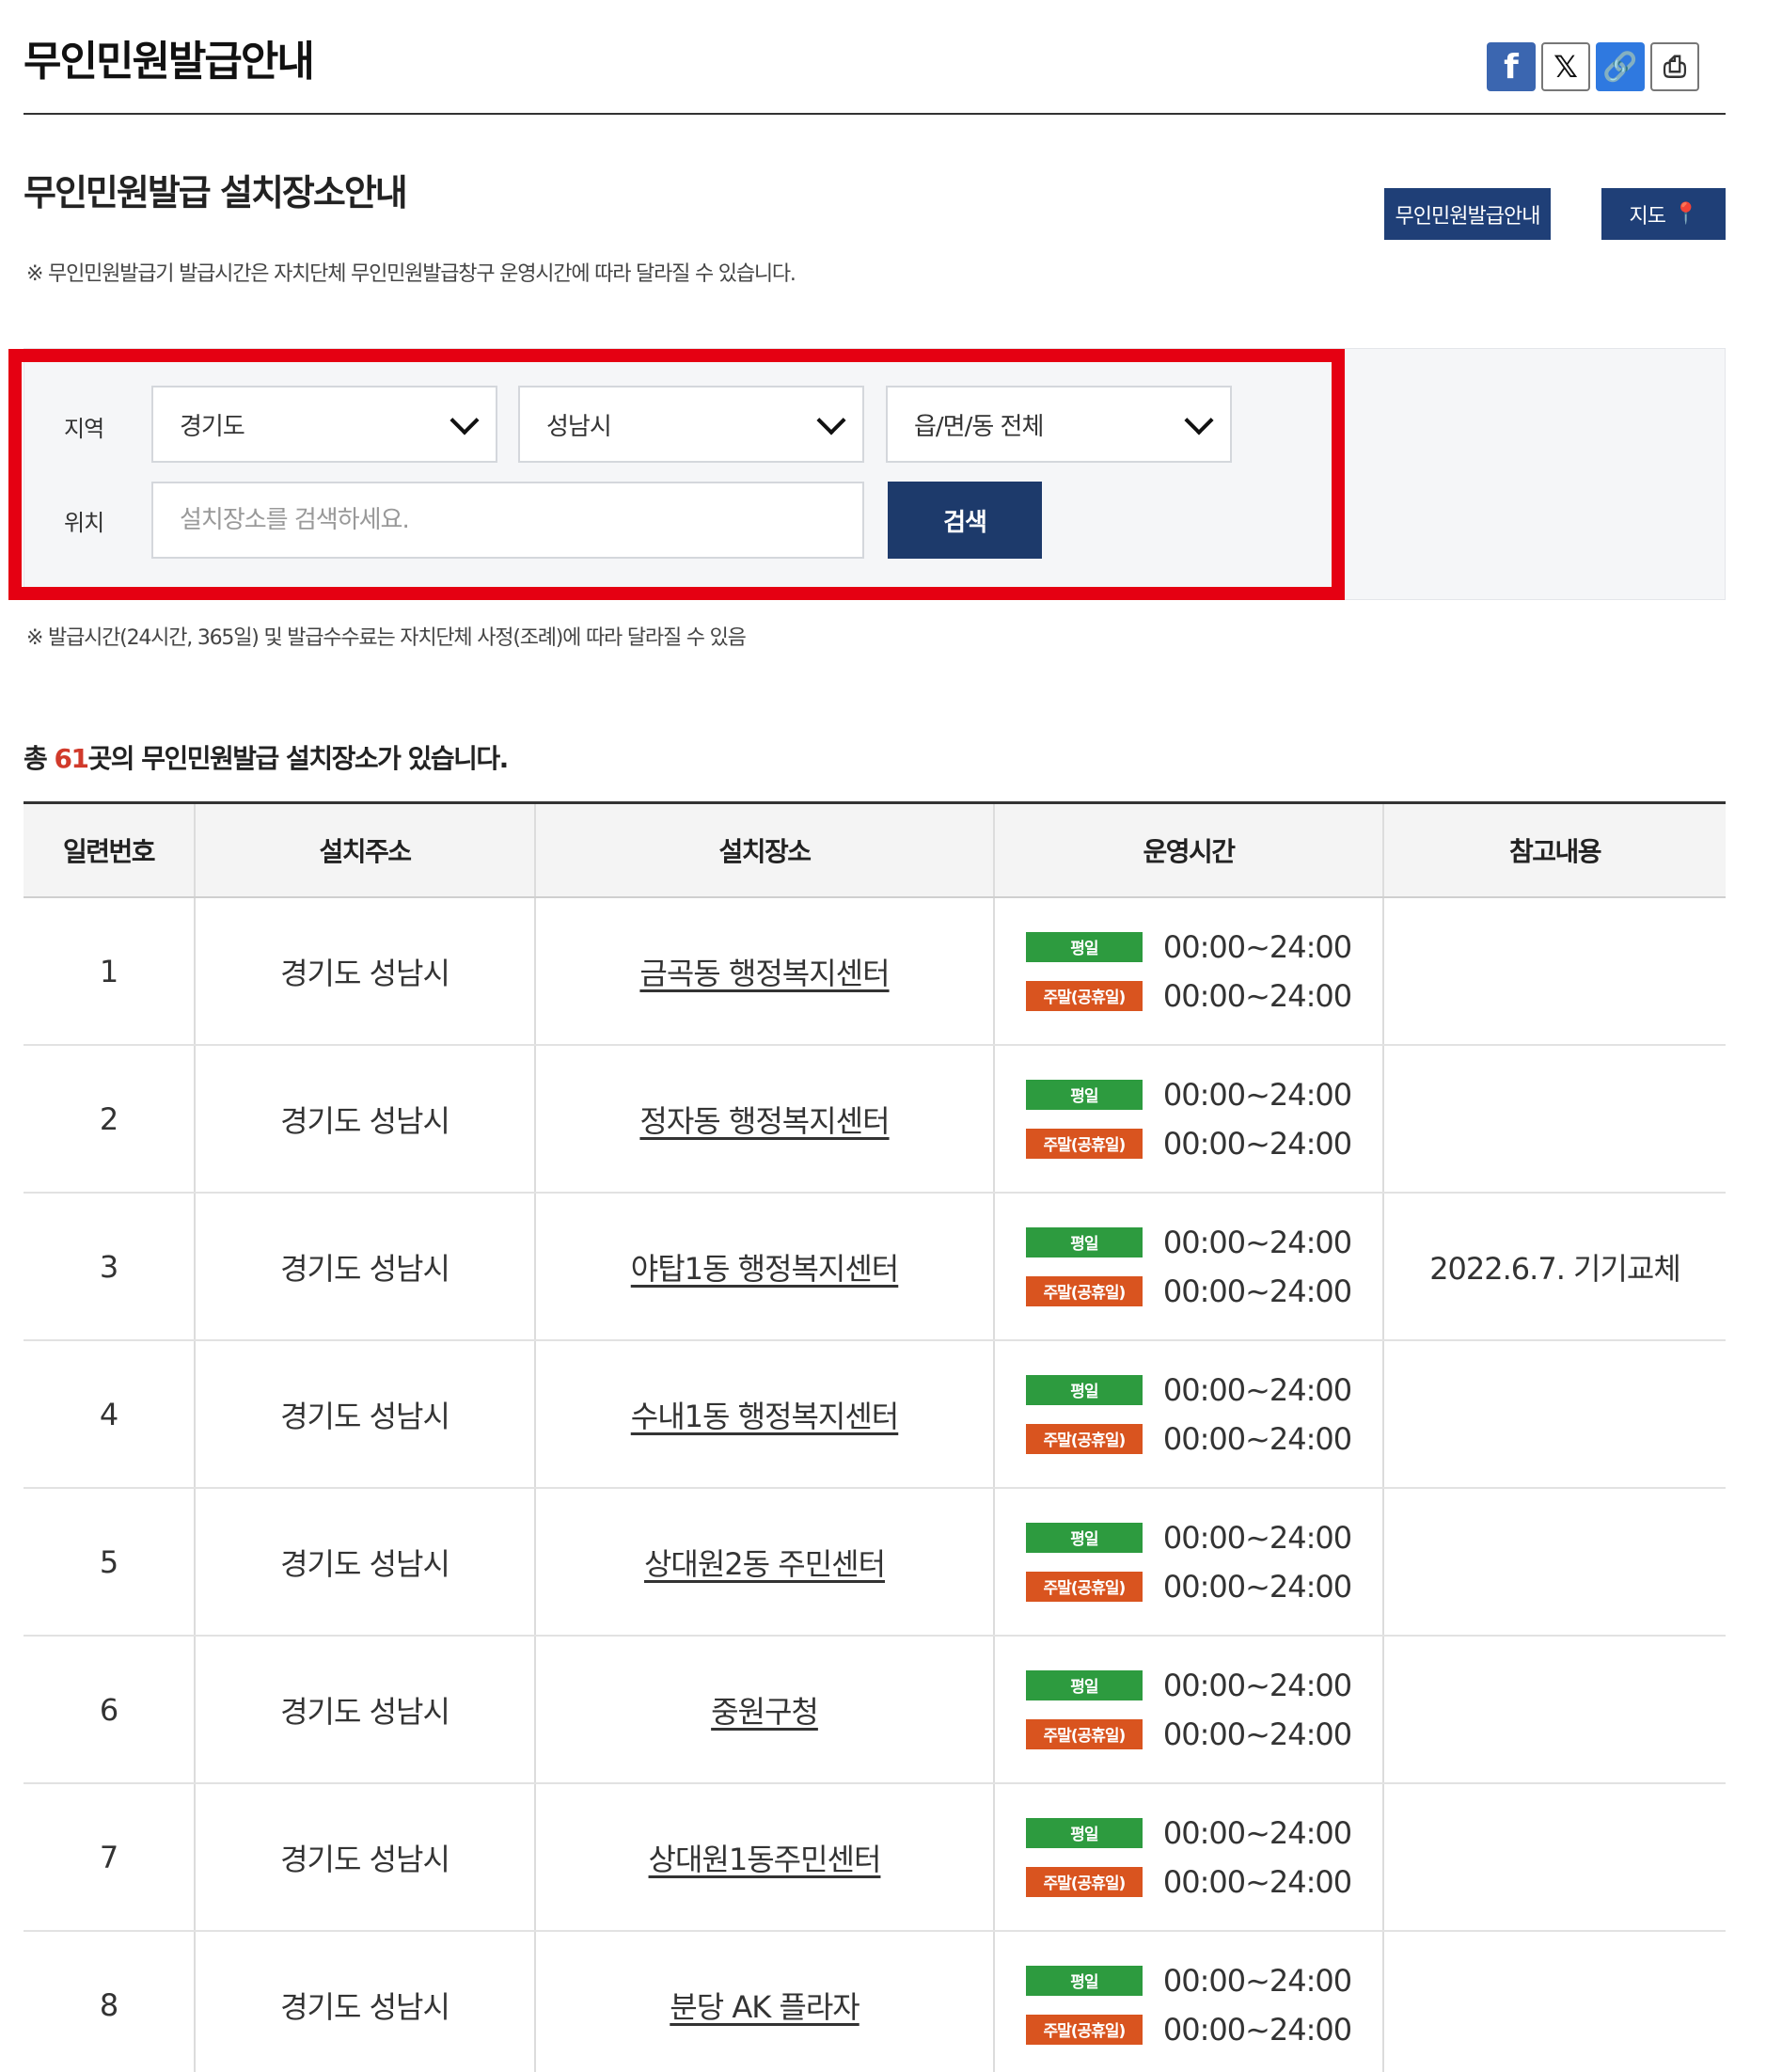 The height and width of the screenshot is (2072, 1782). I want to click on place-link: 수내1동 행정복지센터, so click(765, 1416).